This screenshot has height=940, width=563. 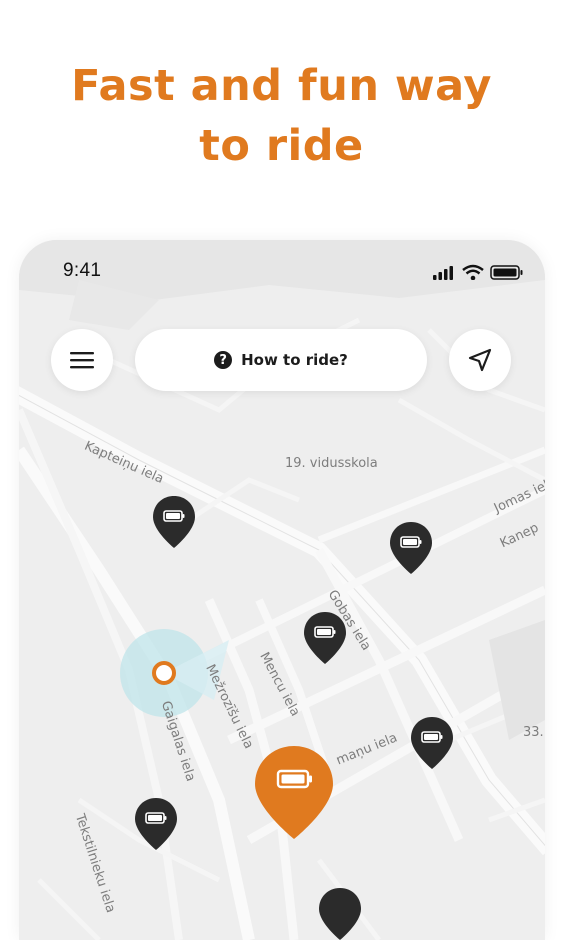 I want to click on street-label-33: 33., so click(x=533, y=732).